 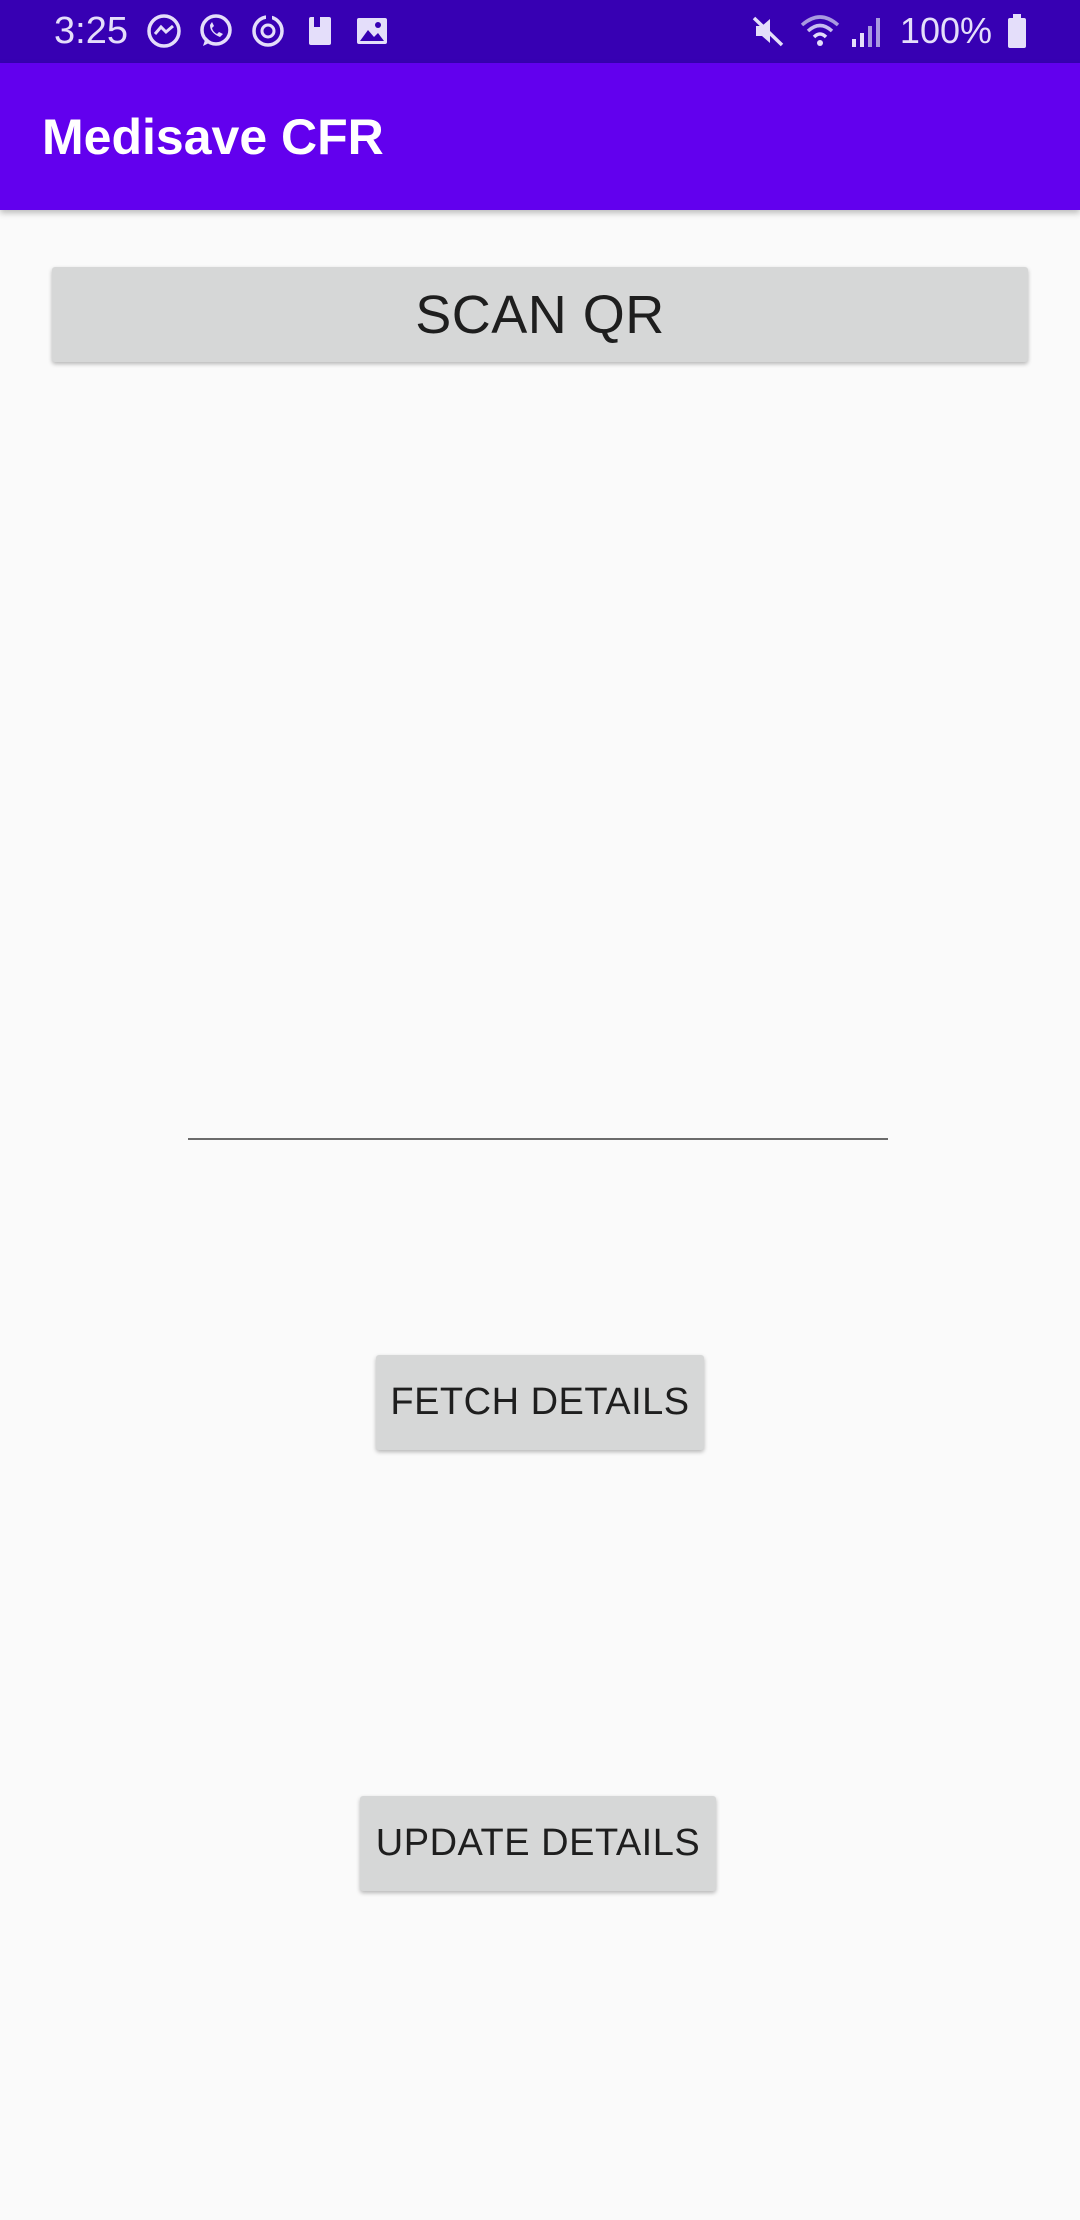 What do you see at coordinates (216, 31) in the screenshot?
I see `whatsapp-icon` at bounding box center [216, 31].